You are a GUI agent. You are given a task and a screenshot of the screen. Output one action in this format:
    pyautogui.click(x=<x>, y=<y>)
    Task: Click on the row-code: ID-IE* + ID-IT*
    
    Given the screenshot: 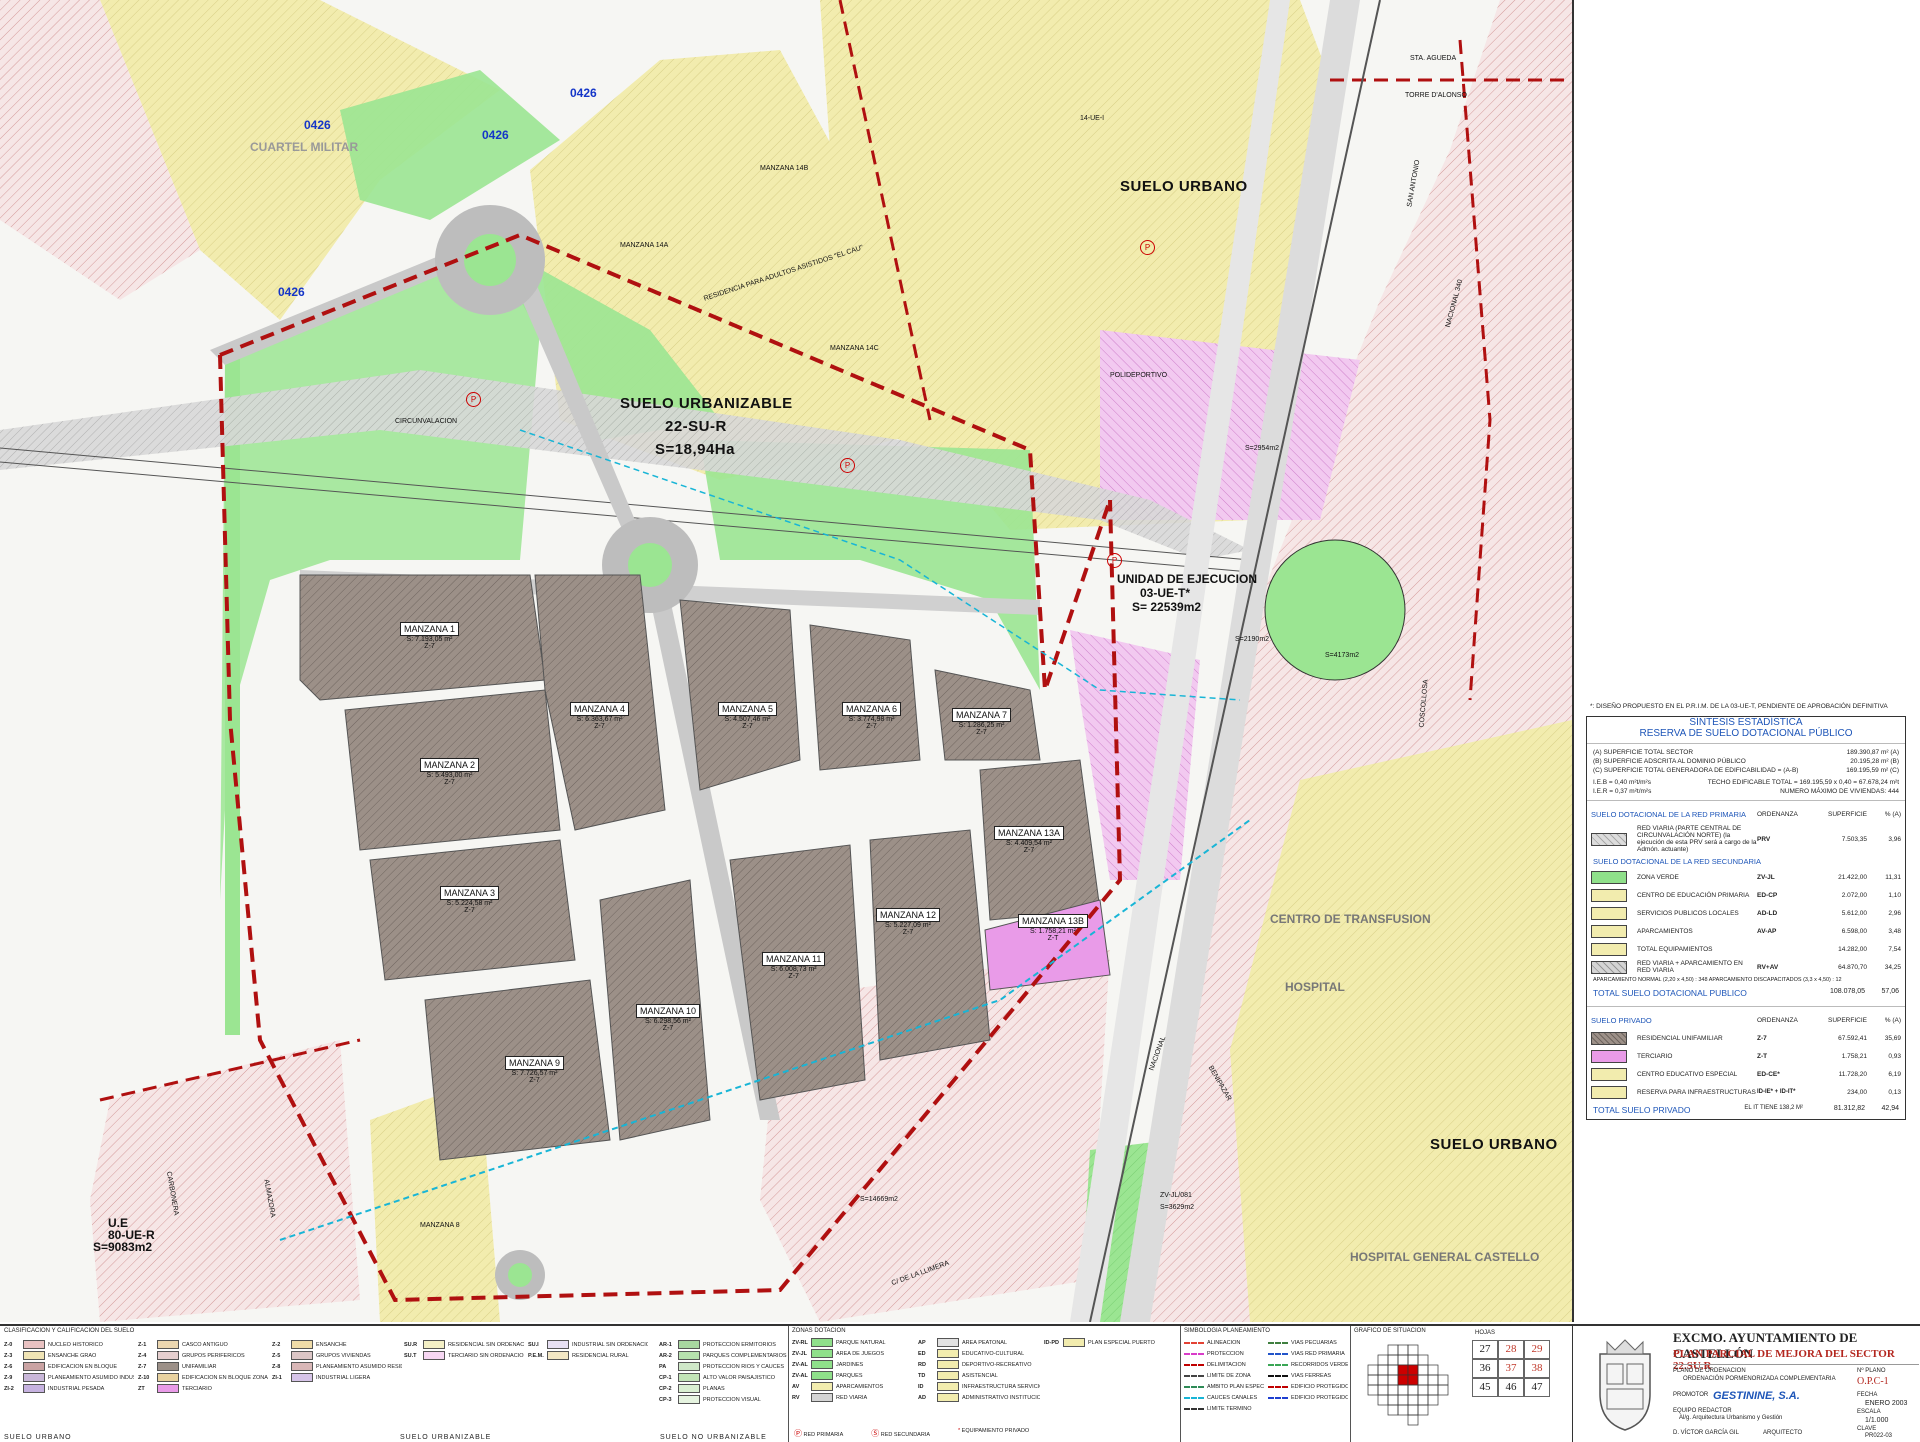 What is the action you would take?
    pyautogui.click(x=1776, y=1092)
    